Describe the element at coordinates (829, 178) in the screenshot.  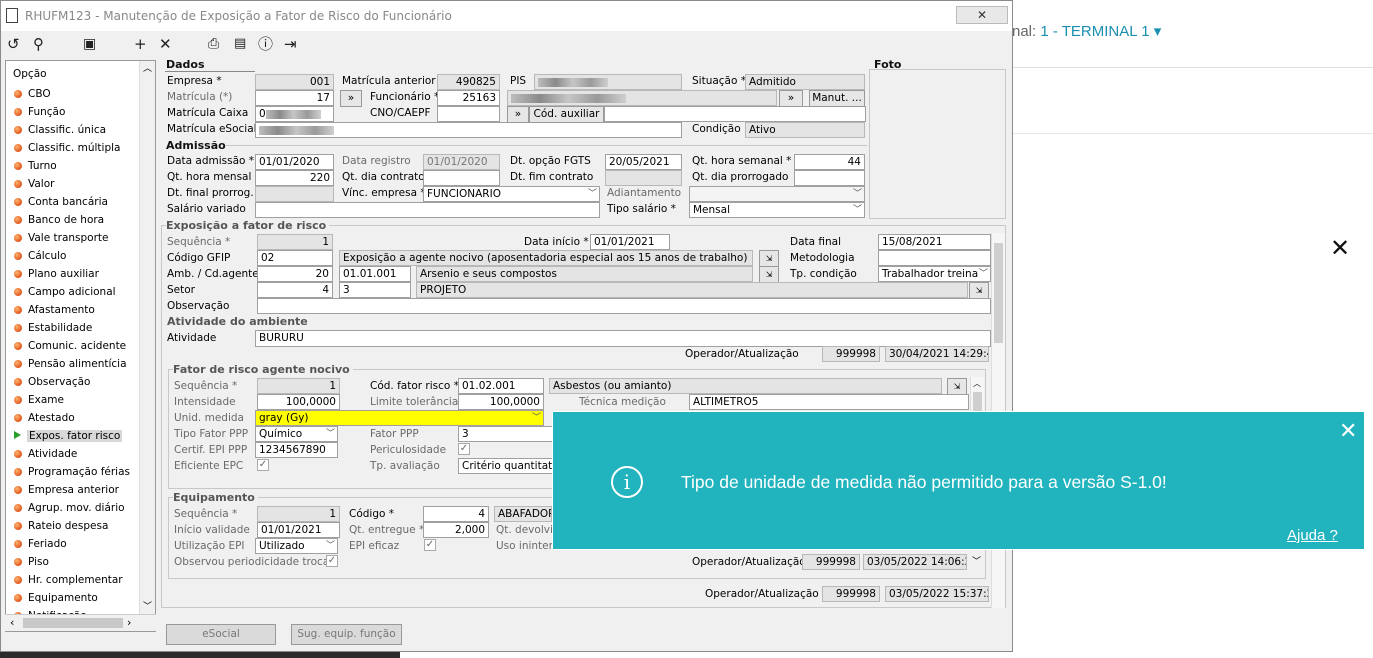
I see `qt-dia-prorrogado-field` at that location.